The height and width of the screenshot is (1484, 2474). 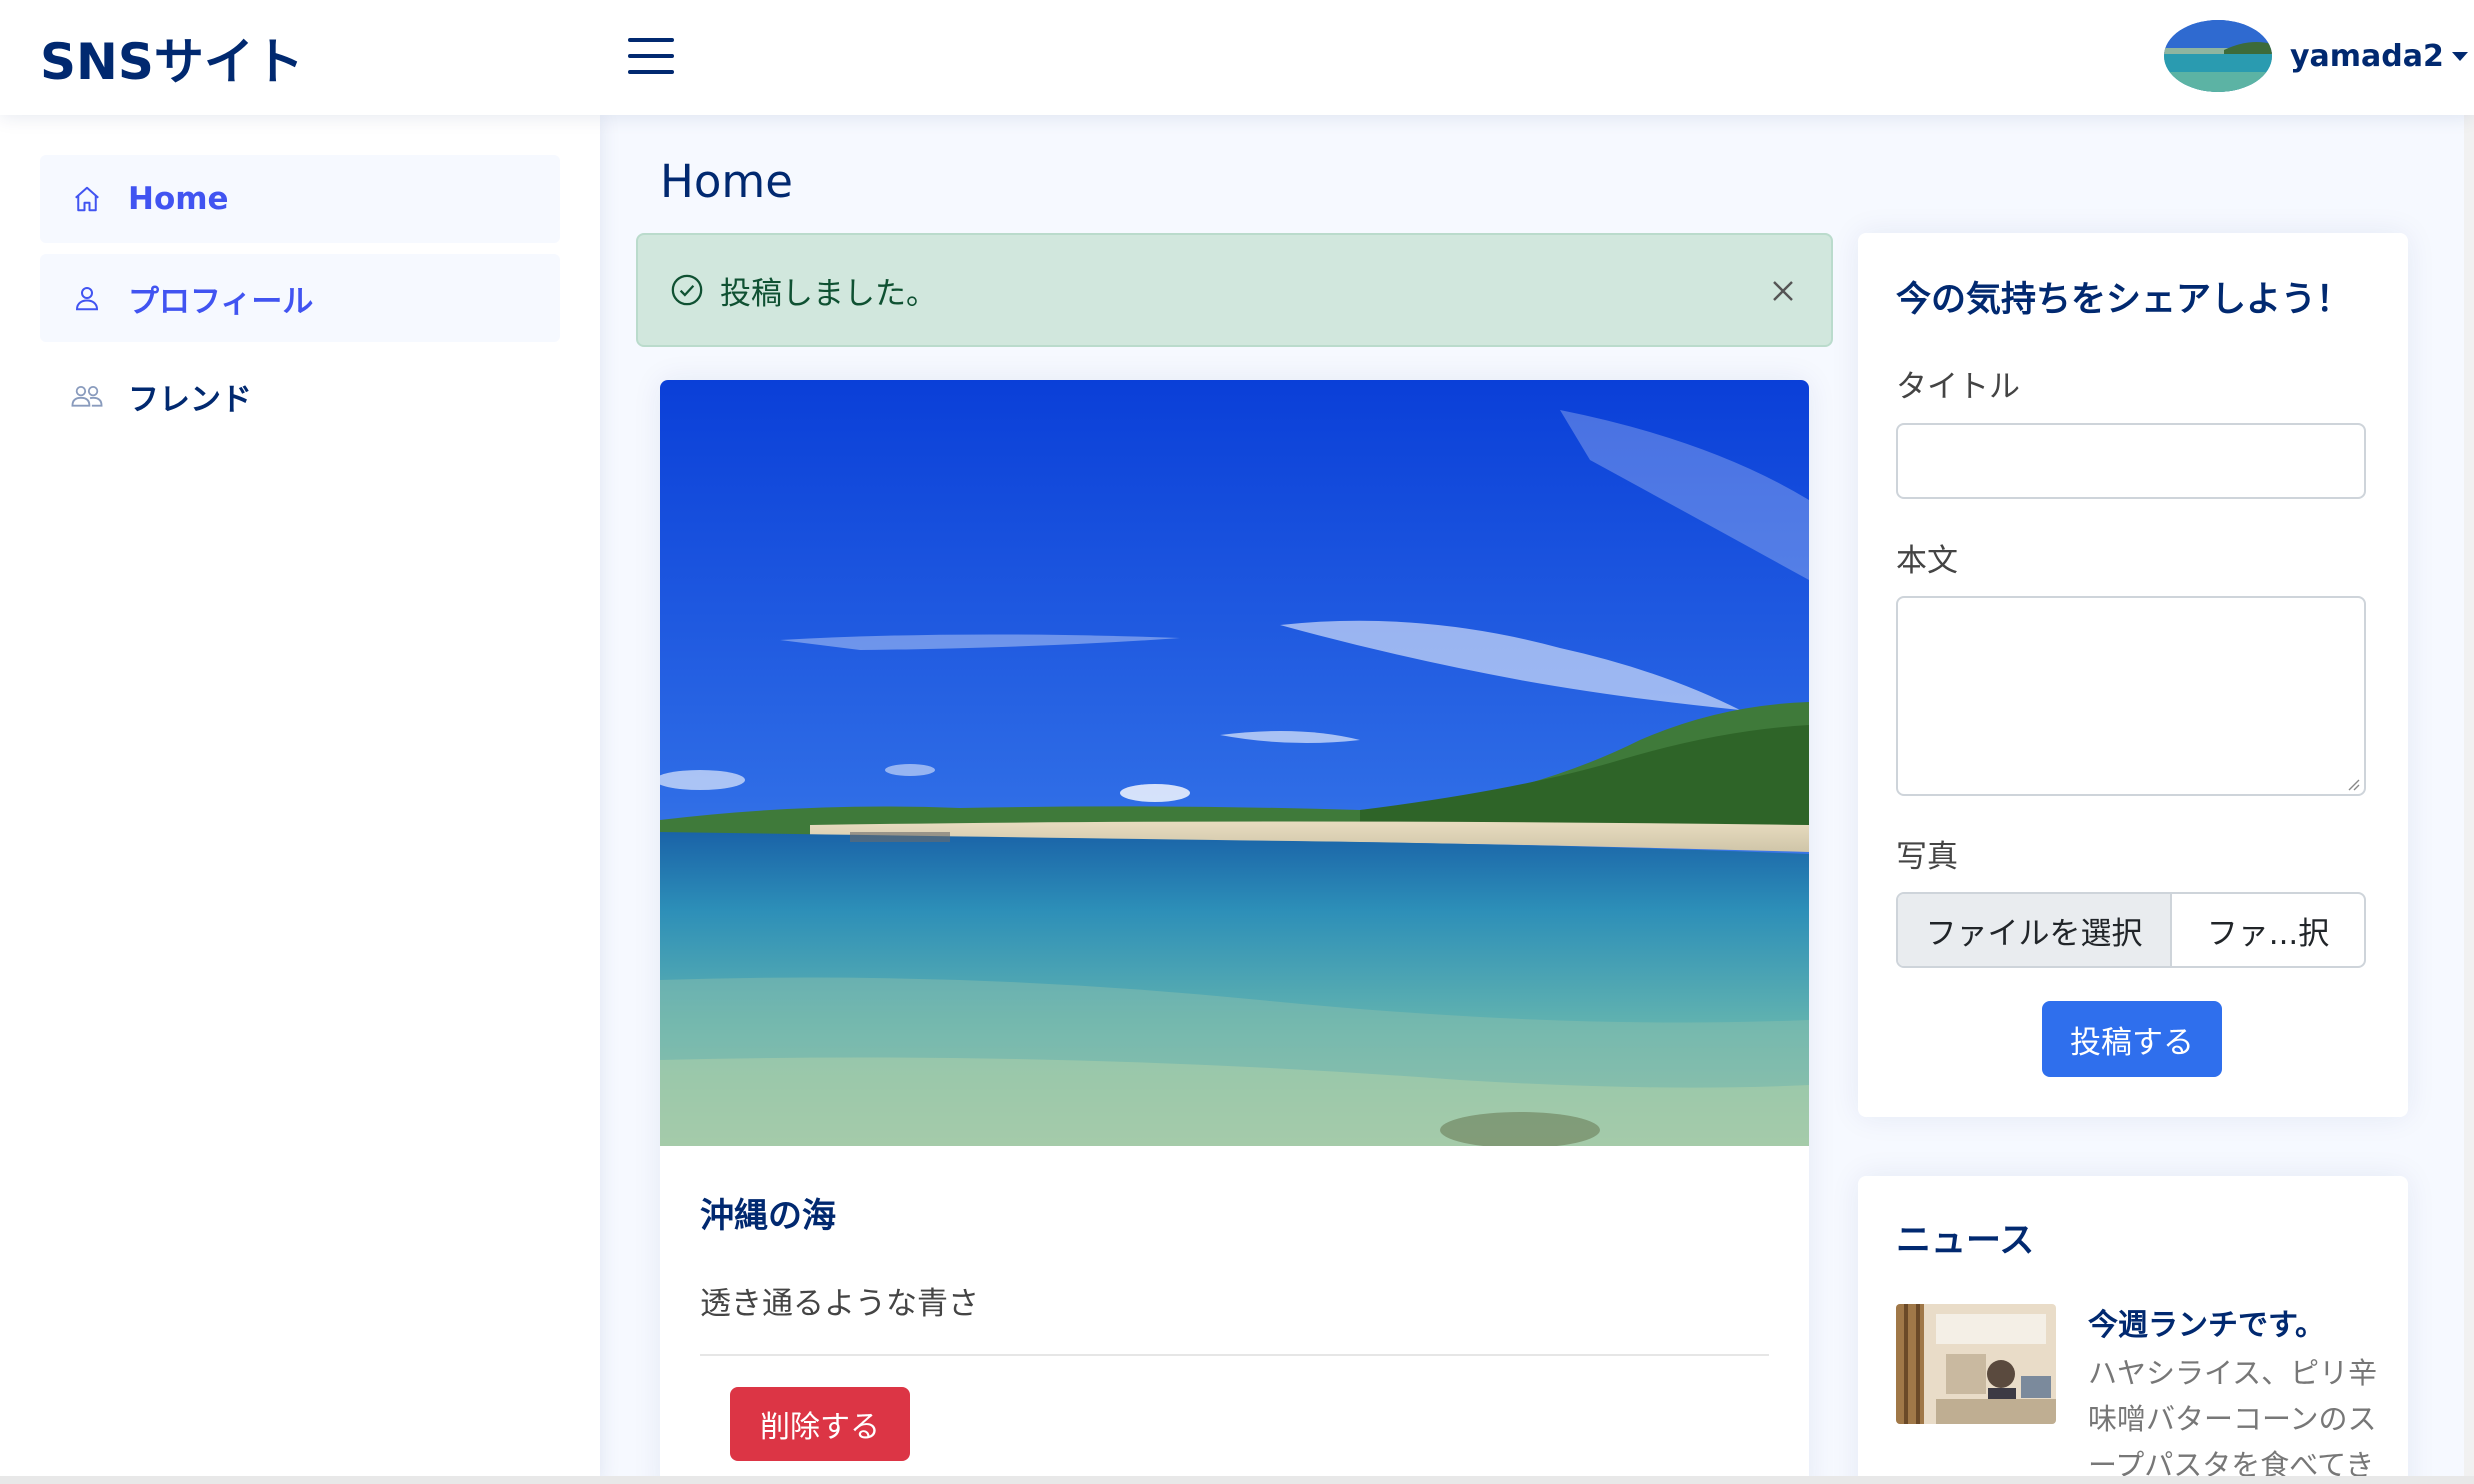 What do you see at coordinates (2132, 1039) in the screenshot?
I see `submit-post-button: 投稿する` at bounding box center [2132, 1039].